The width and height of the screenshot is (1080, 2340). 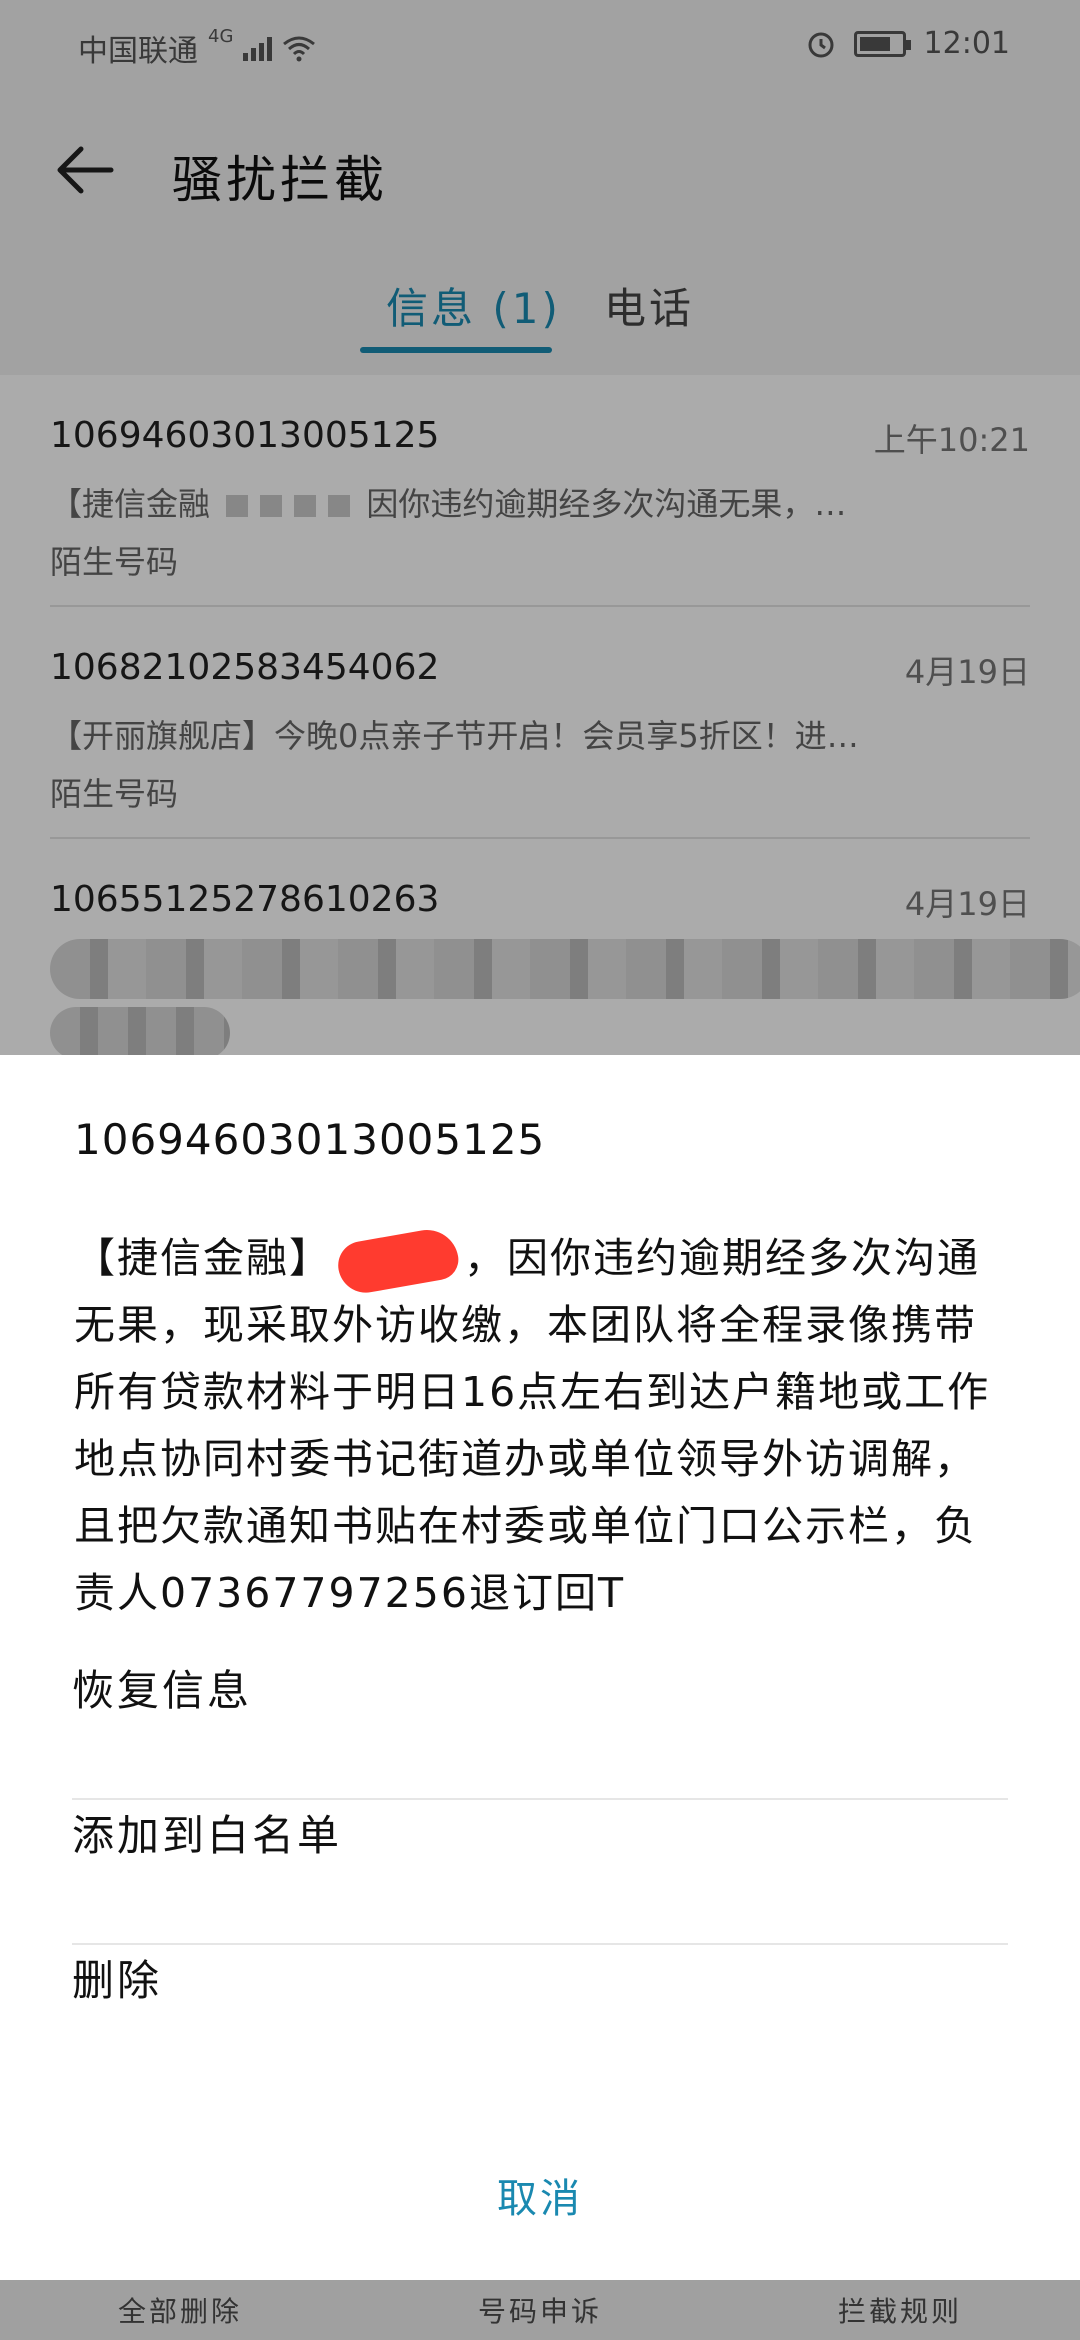 I want to click on delete-button: 删除, so click(x=540, y=1977).